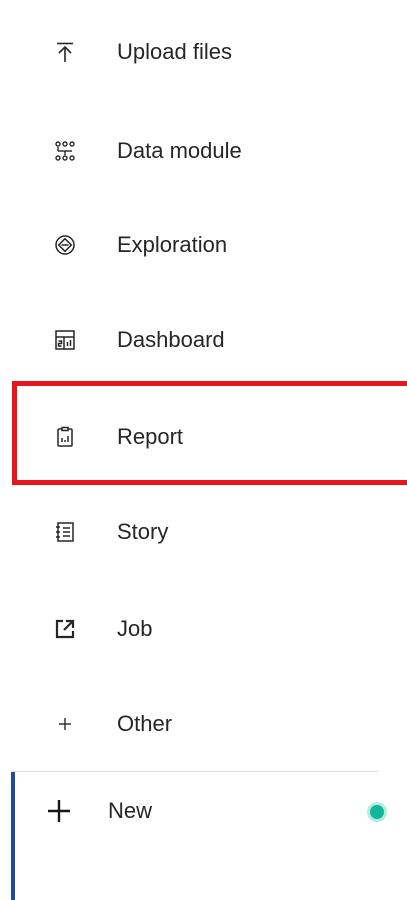  I want to click on menu-item-exploration: Exploration, so click(190, 245).